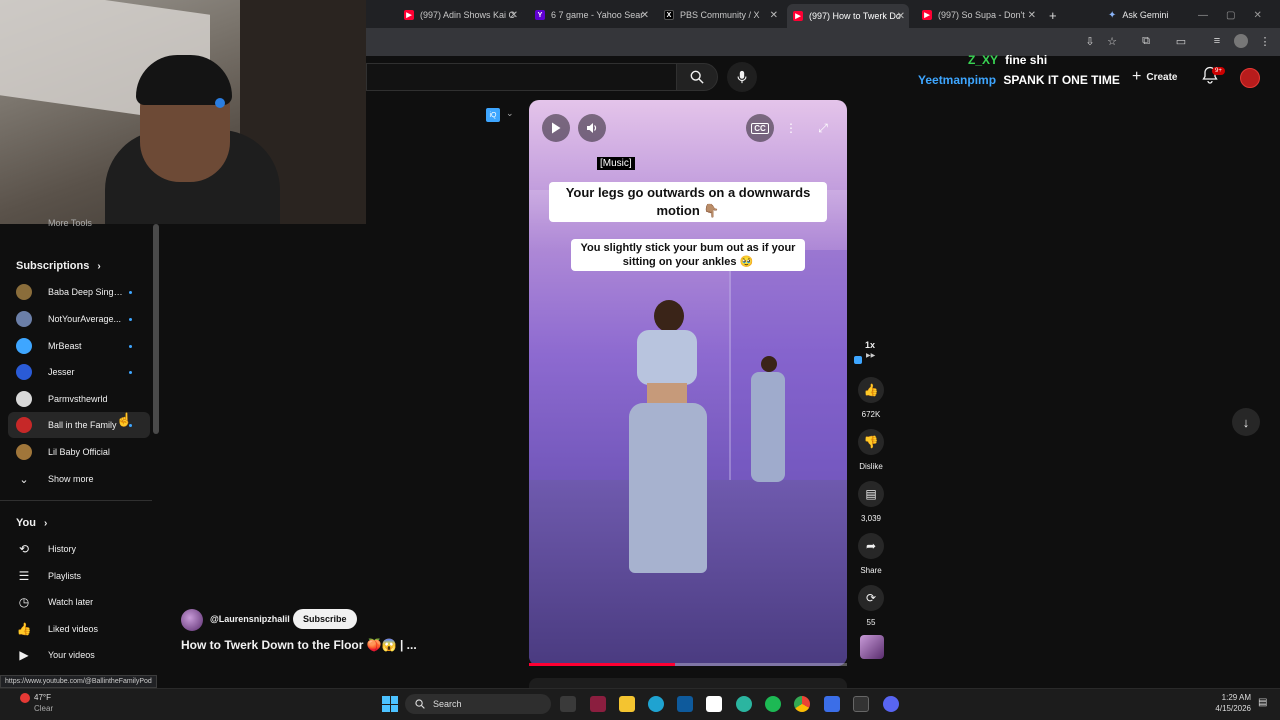 The image size is (1280, 720). What do you see at coordinates (870, 345) in the screenshot?
I see `playback-speed: 1x` at bounding box center [870, 345].